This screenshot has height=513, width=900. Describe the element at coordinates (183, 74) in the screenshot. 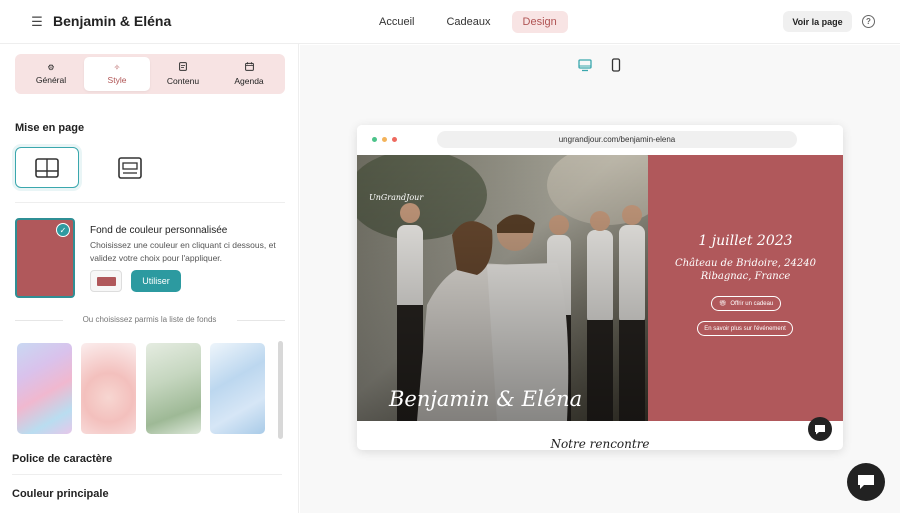

I see `tab-contenu: Contenu` at that location.